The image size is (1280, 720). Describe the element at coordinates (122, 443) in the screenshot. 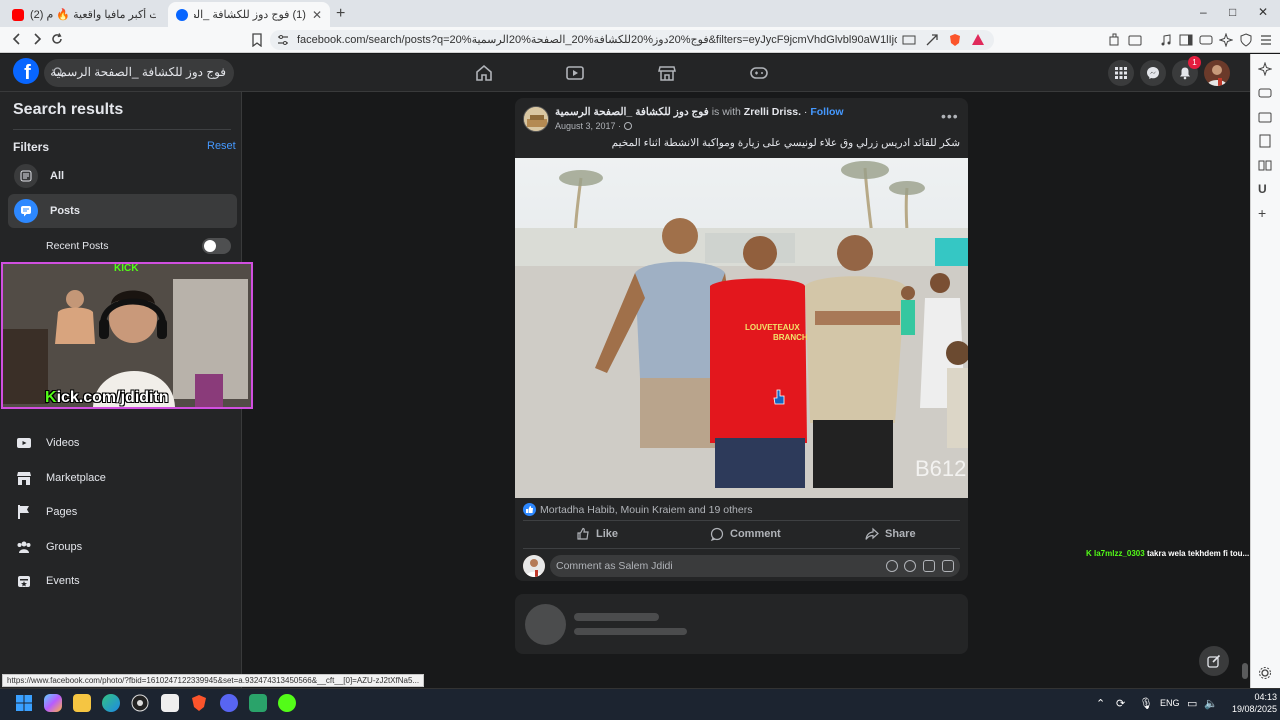

I see `filter-videos: Videos` at that location.